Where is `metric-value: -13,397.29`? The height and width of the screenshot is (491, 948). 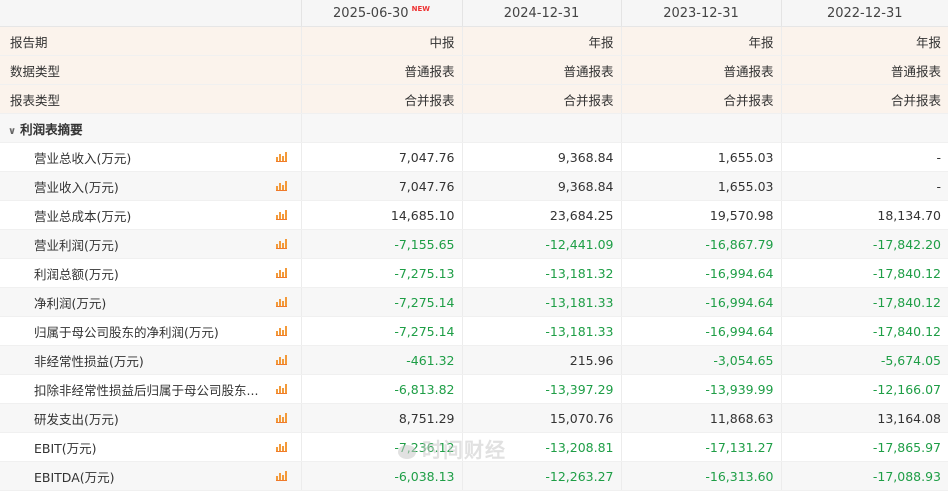
metric-value: -13,397.29 is located at coordinates (542, 389).